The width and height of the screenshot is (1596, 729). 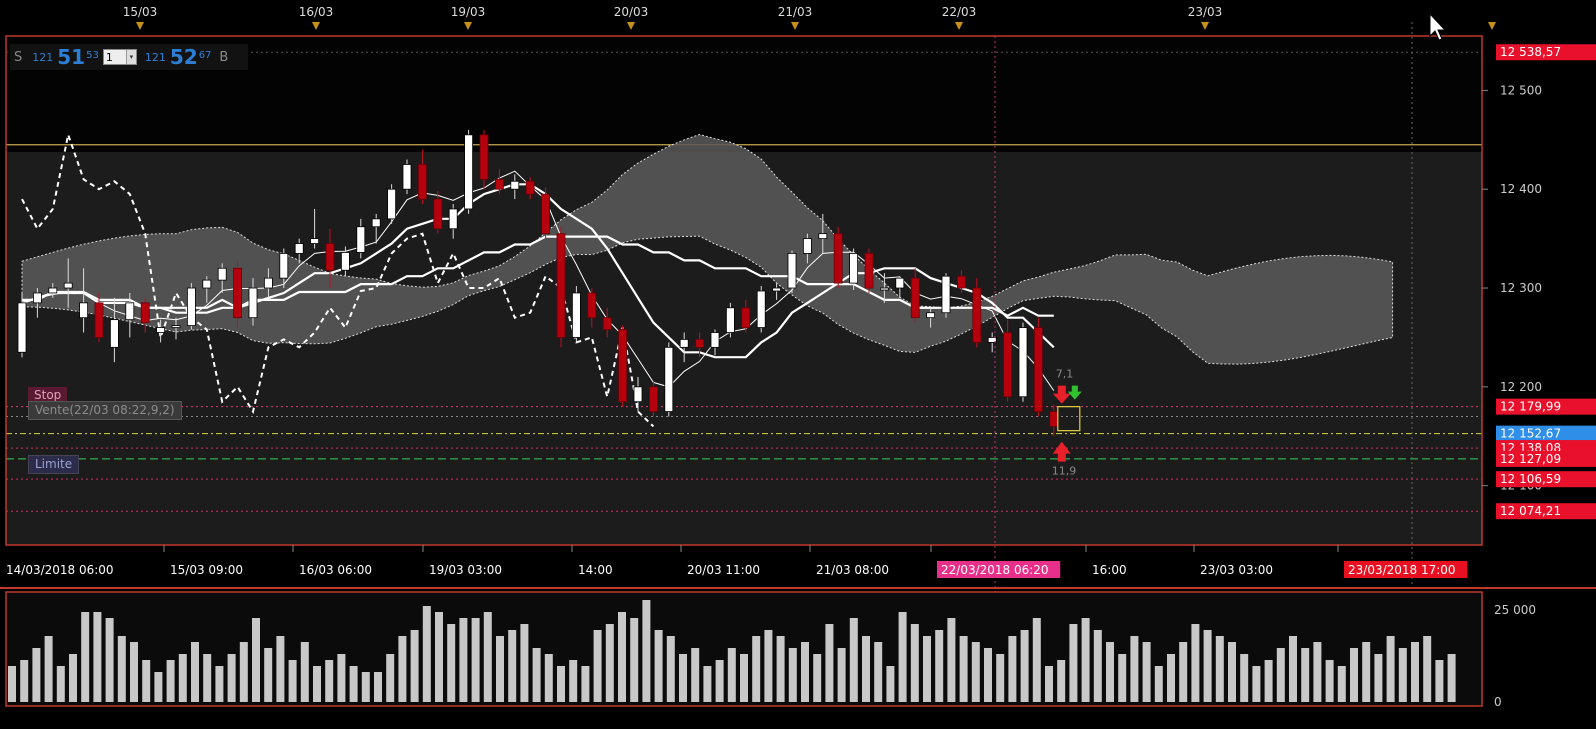 I want to click on buy-price-main: 52, so click(x=184, y=57).